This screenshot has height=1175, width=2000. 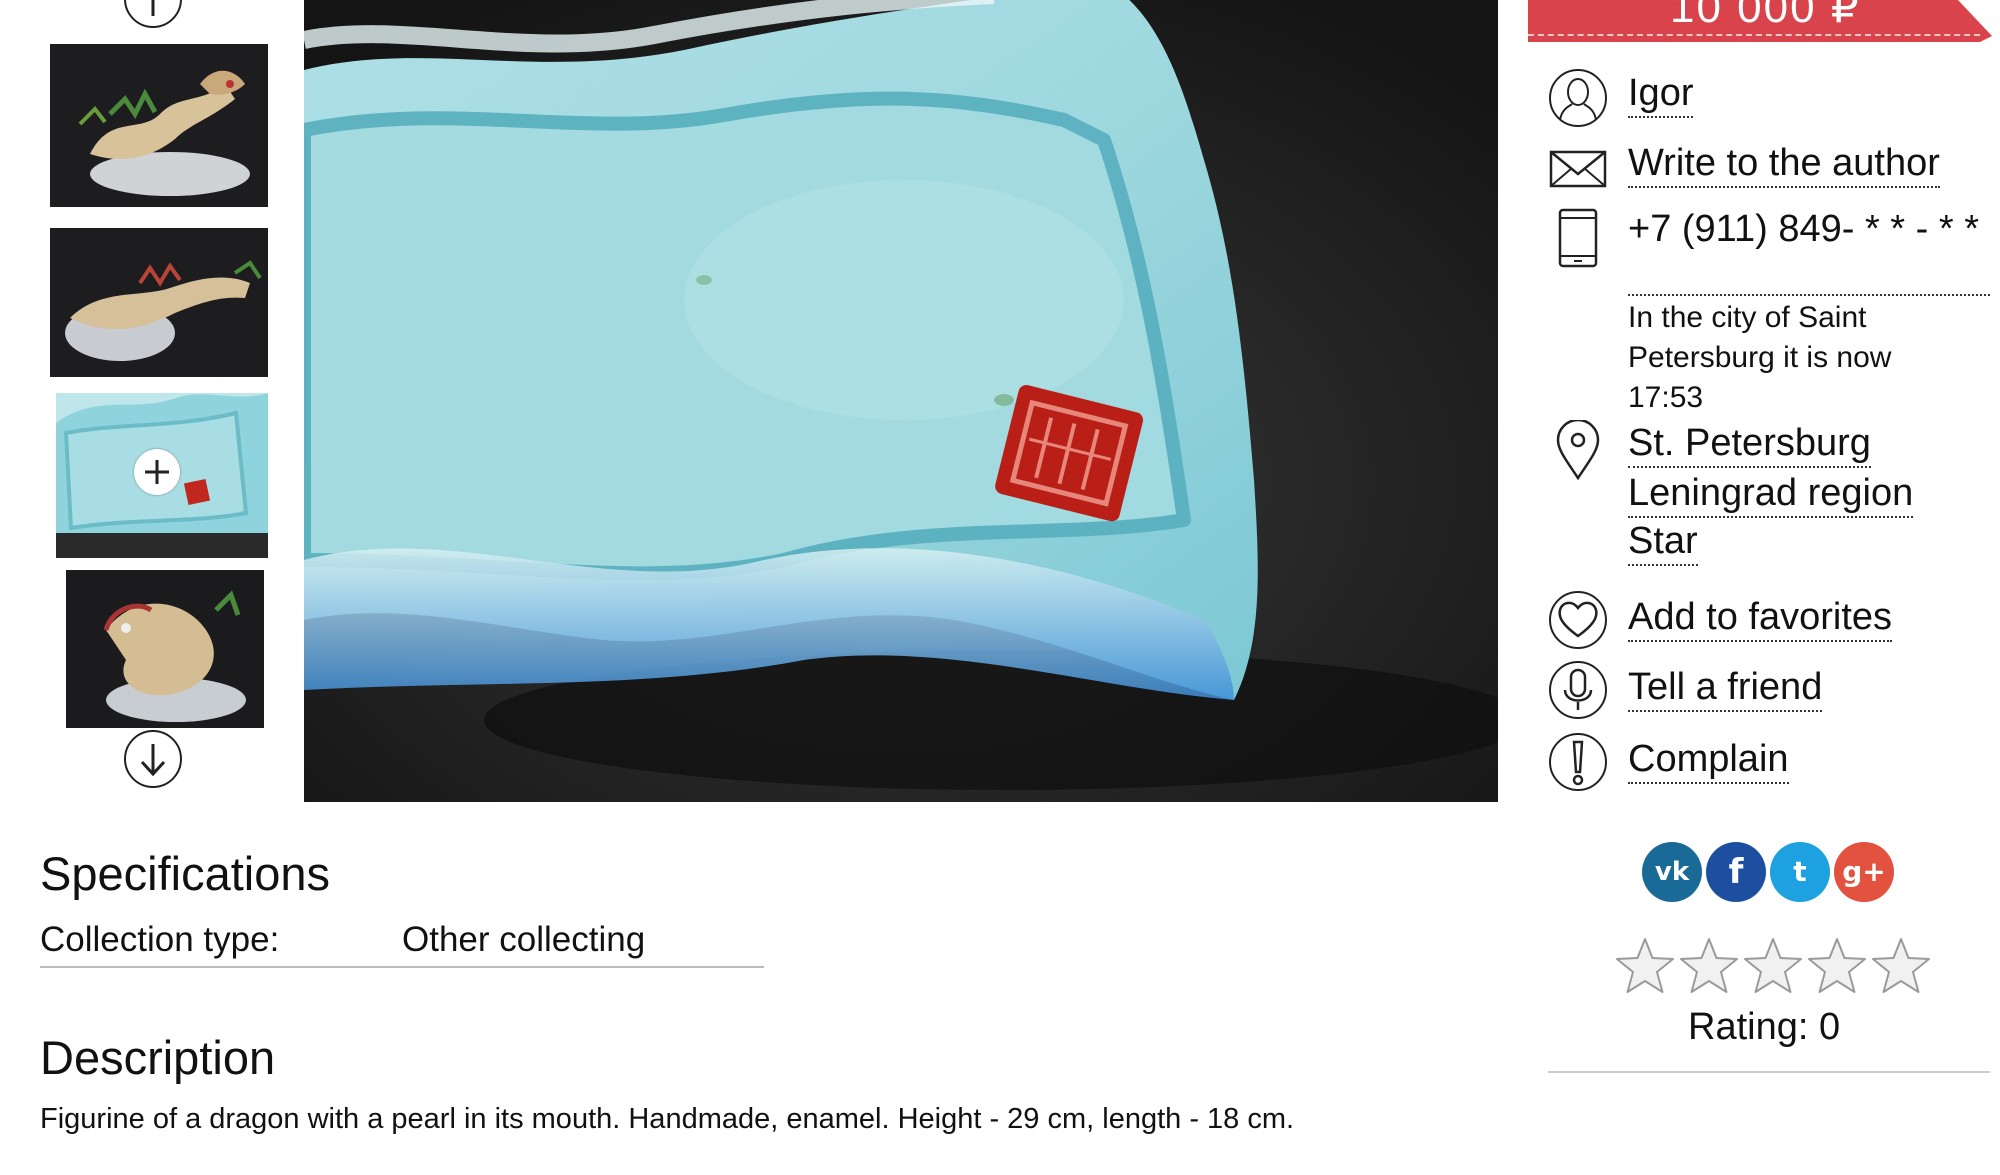 I want to click on scroll-up-button, so click(x=153, y=14).